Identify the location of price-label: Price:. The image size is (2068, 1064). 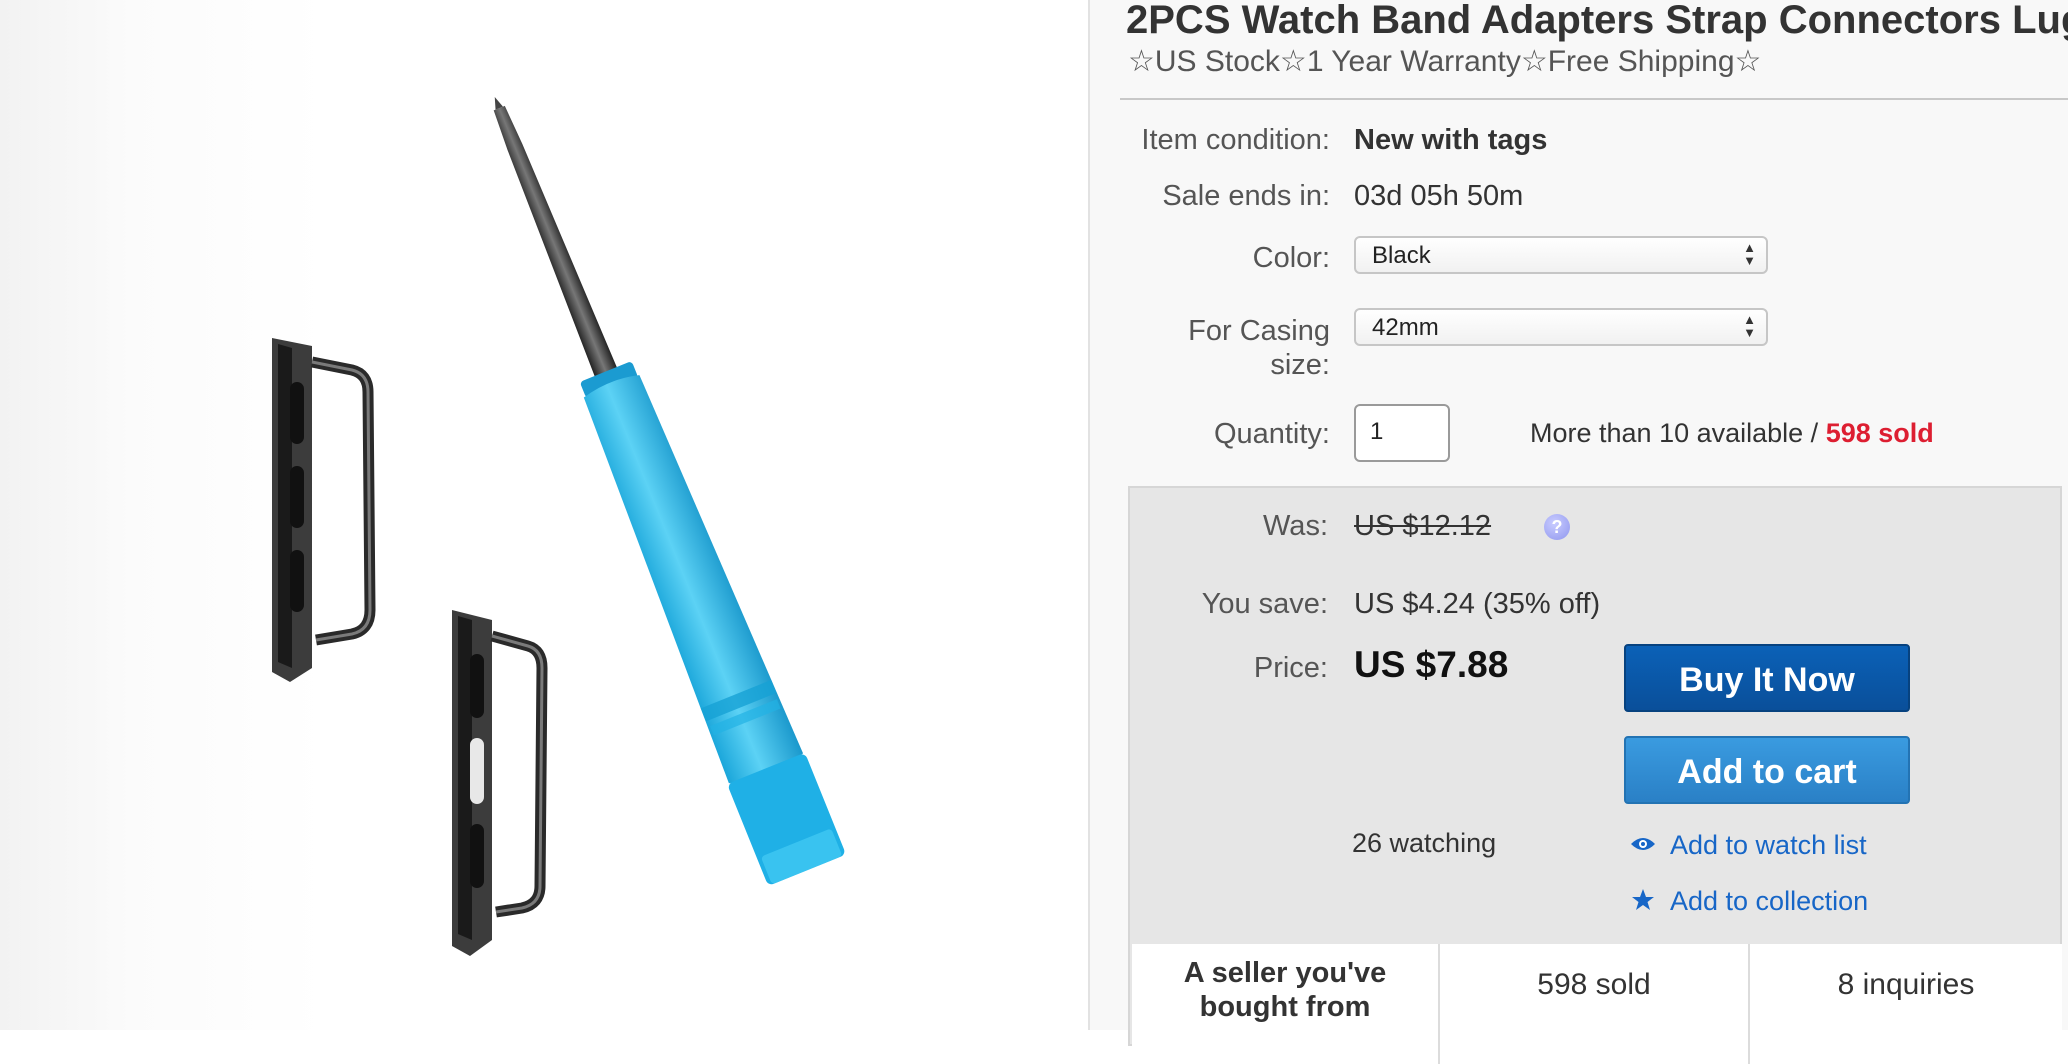
(1290, 668).